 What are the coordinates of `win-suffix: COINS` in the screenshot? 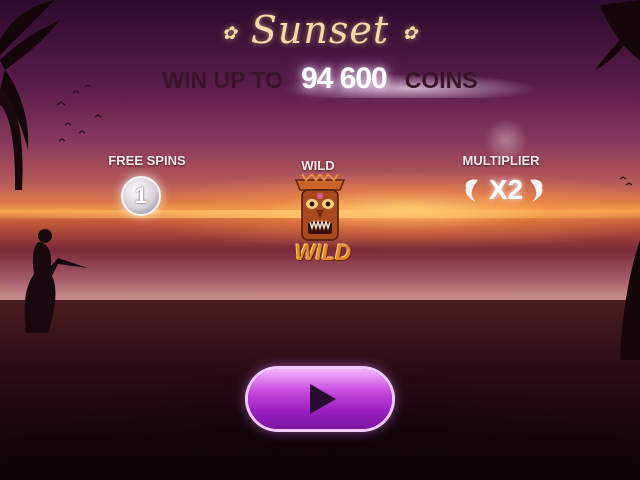 It's located at (441, 80).